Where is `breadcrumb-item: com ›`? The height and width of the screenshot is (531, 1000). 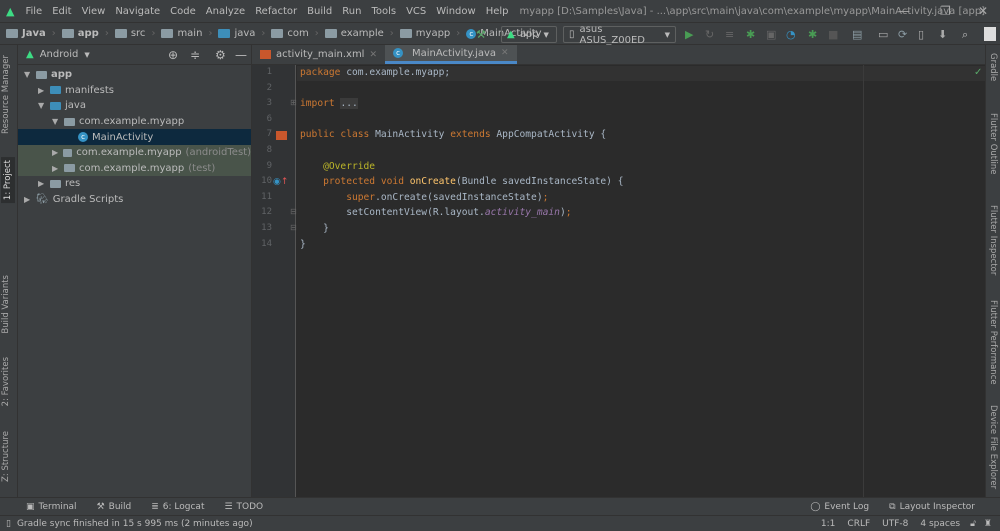 breadcrumb-item: com › is located at coordinates (292, 33).